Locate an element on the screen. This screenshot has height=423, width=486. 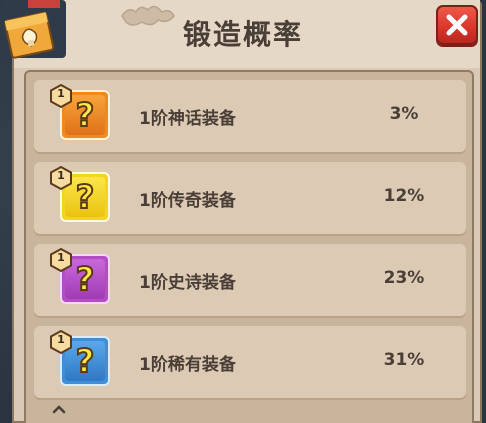
item-name: 1阶神话装备 is located at coordinates (187, 119).